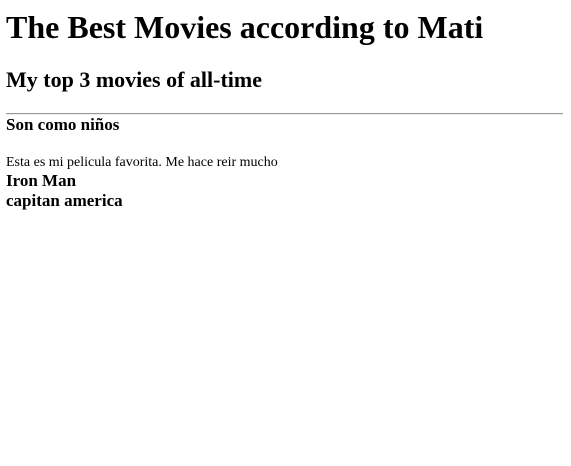 This screenshot has width=571, height=466. Describe the element at coordinates (41, 180) in the screenshot. I see `movie-title-2: Iron Man` at that location.